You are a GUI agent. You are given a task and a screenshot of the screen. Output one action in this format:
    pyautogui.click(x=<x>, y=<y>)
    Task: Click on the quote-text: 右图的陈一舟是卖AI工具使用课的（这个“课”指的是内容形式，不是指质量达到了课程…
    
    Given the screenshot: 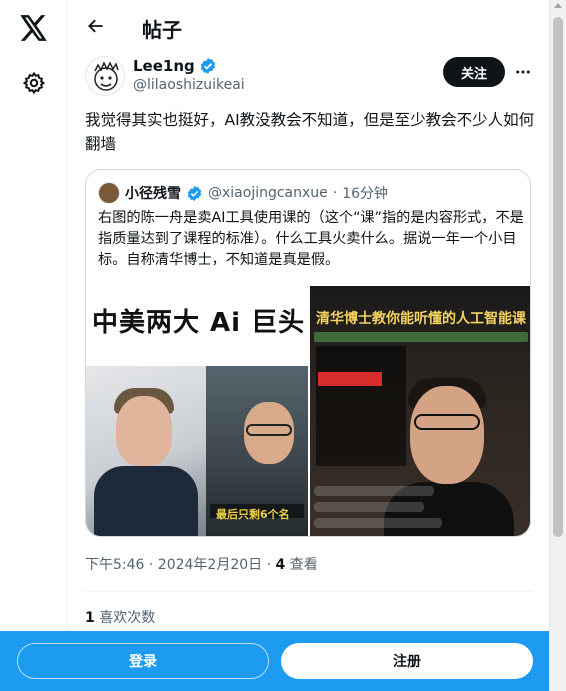 What is the action you would take?
    pyautogui.click(x=311, y=239)
    